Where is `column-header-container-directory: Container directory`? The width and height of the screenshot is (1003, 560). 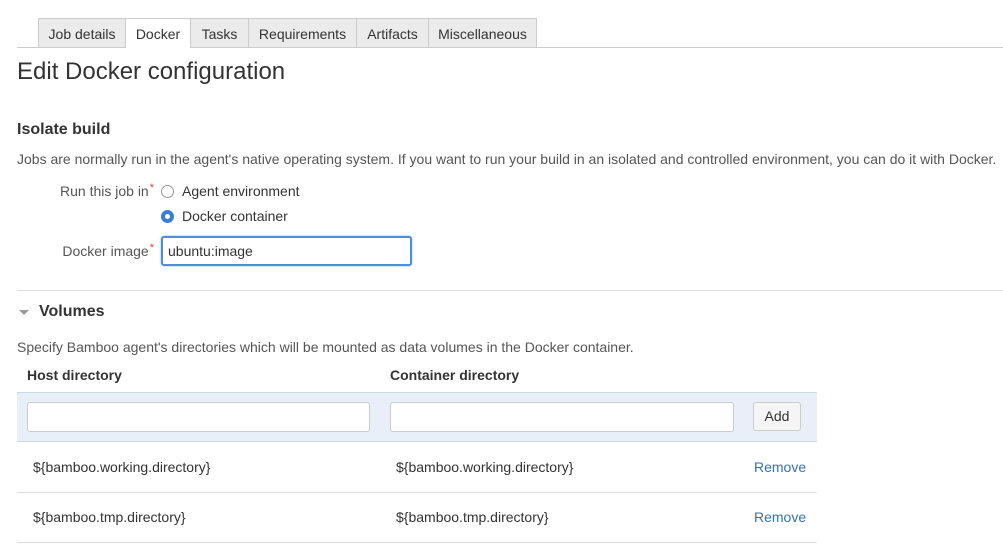 column-header-container-directory: Container directory is located at coordinates (455, 375).